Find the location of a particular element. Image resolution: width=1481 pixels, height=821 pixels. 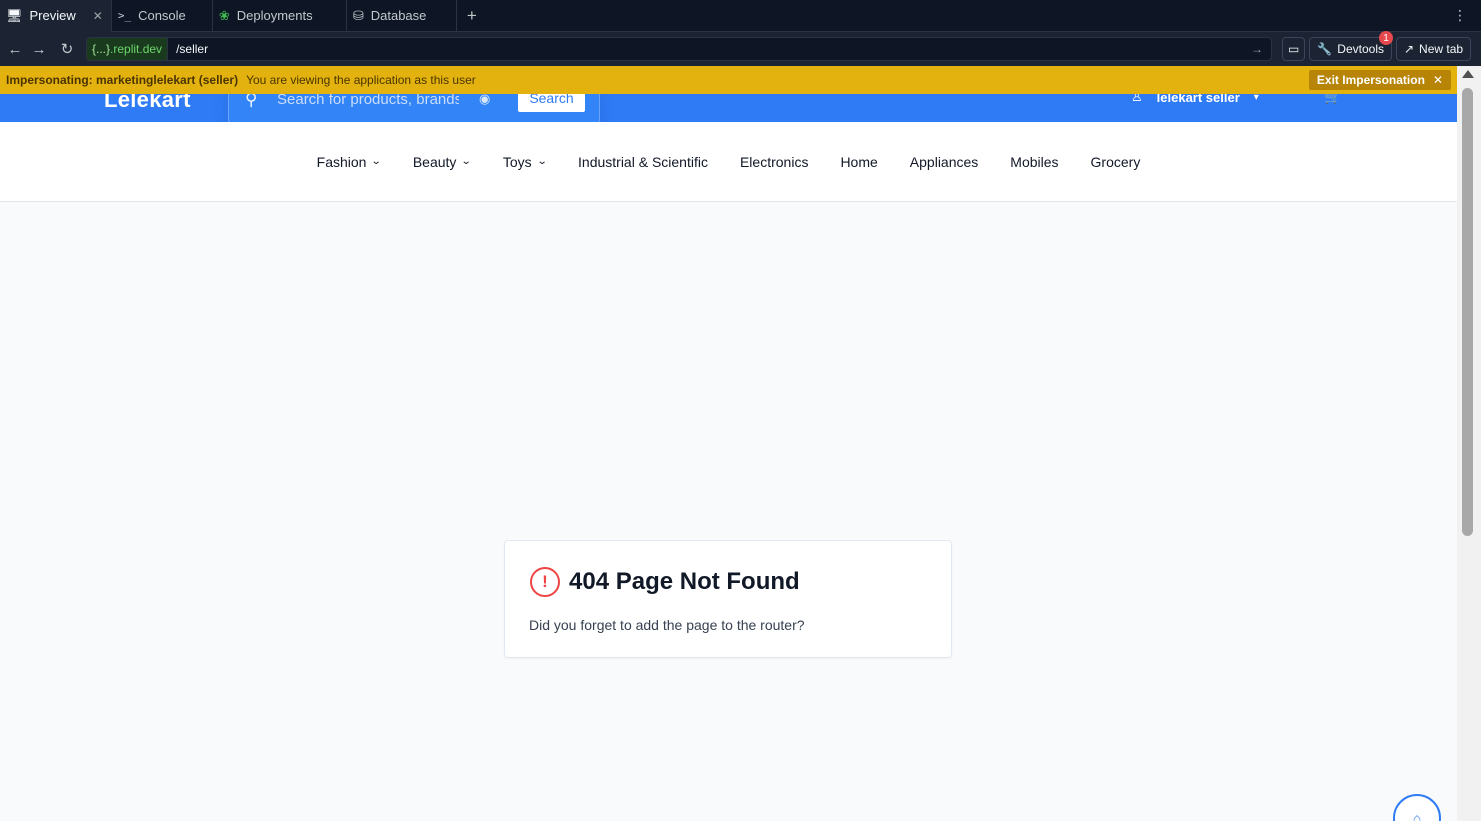

page-scrollbar is located at coordinates (1469, 443).